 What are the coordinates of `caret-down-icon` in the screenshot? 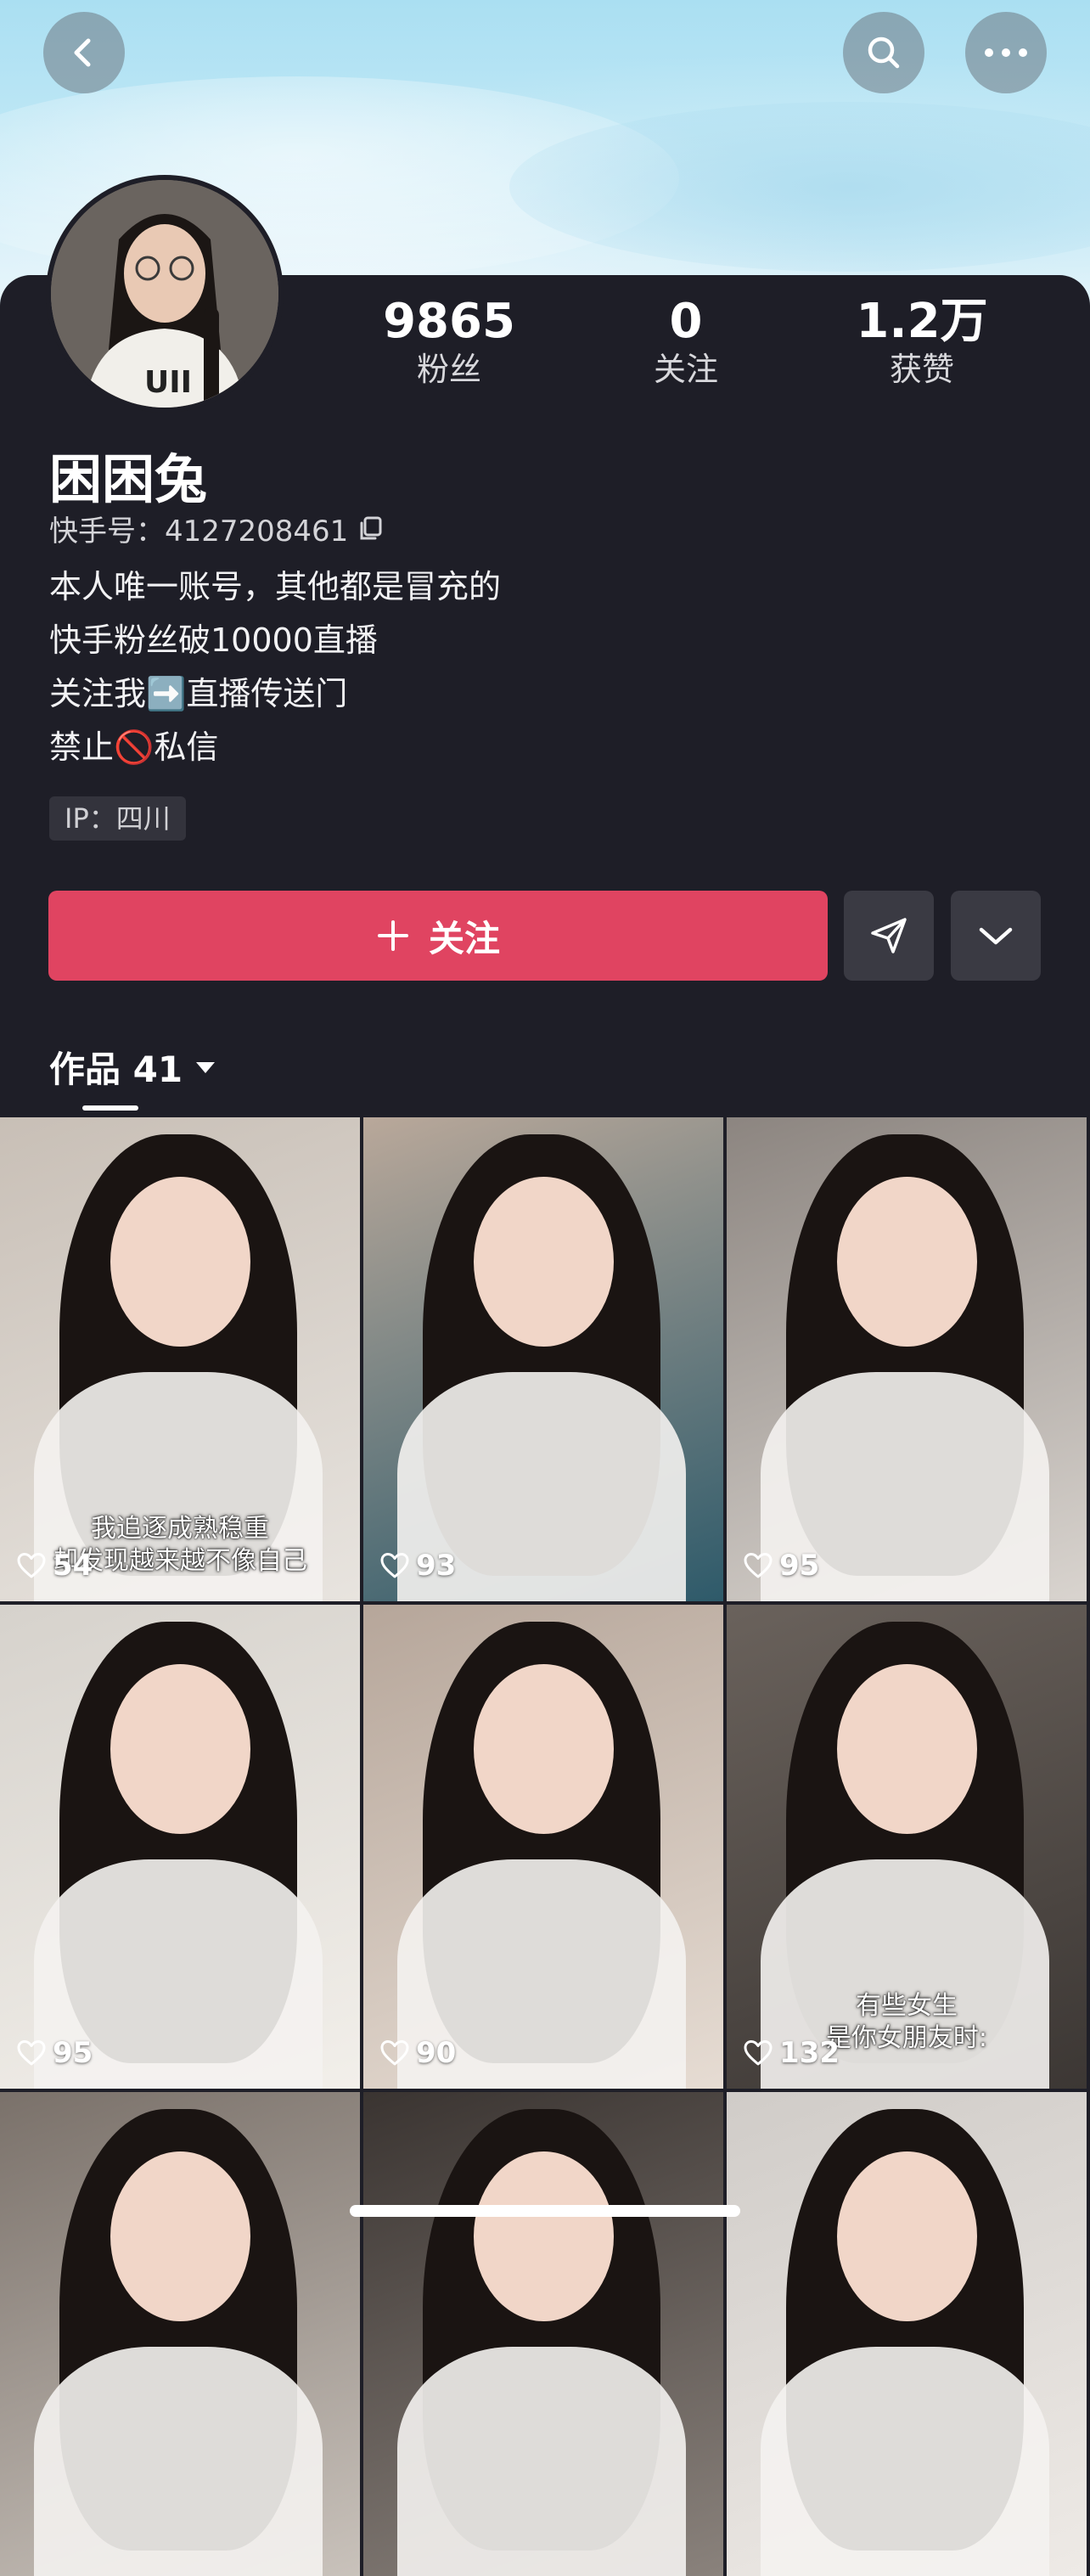 It's located at (206, 1067).